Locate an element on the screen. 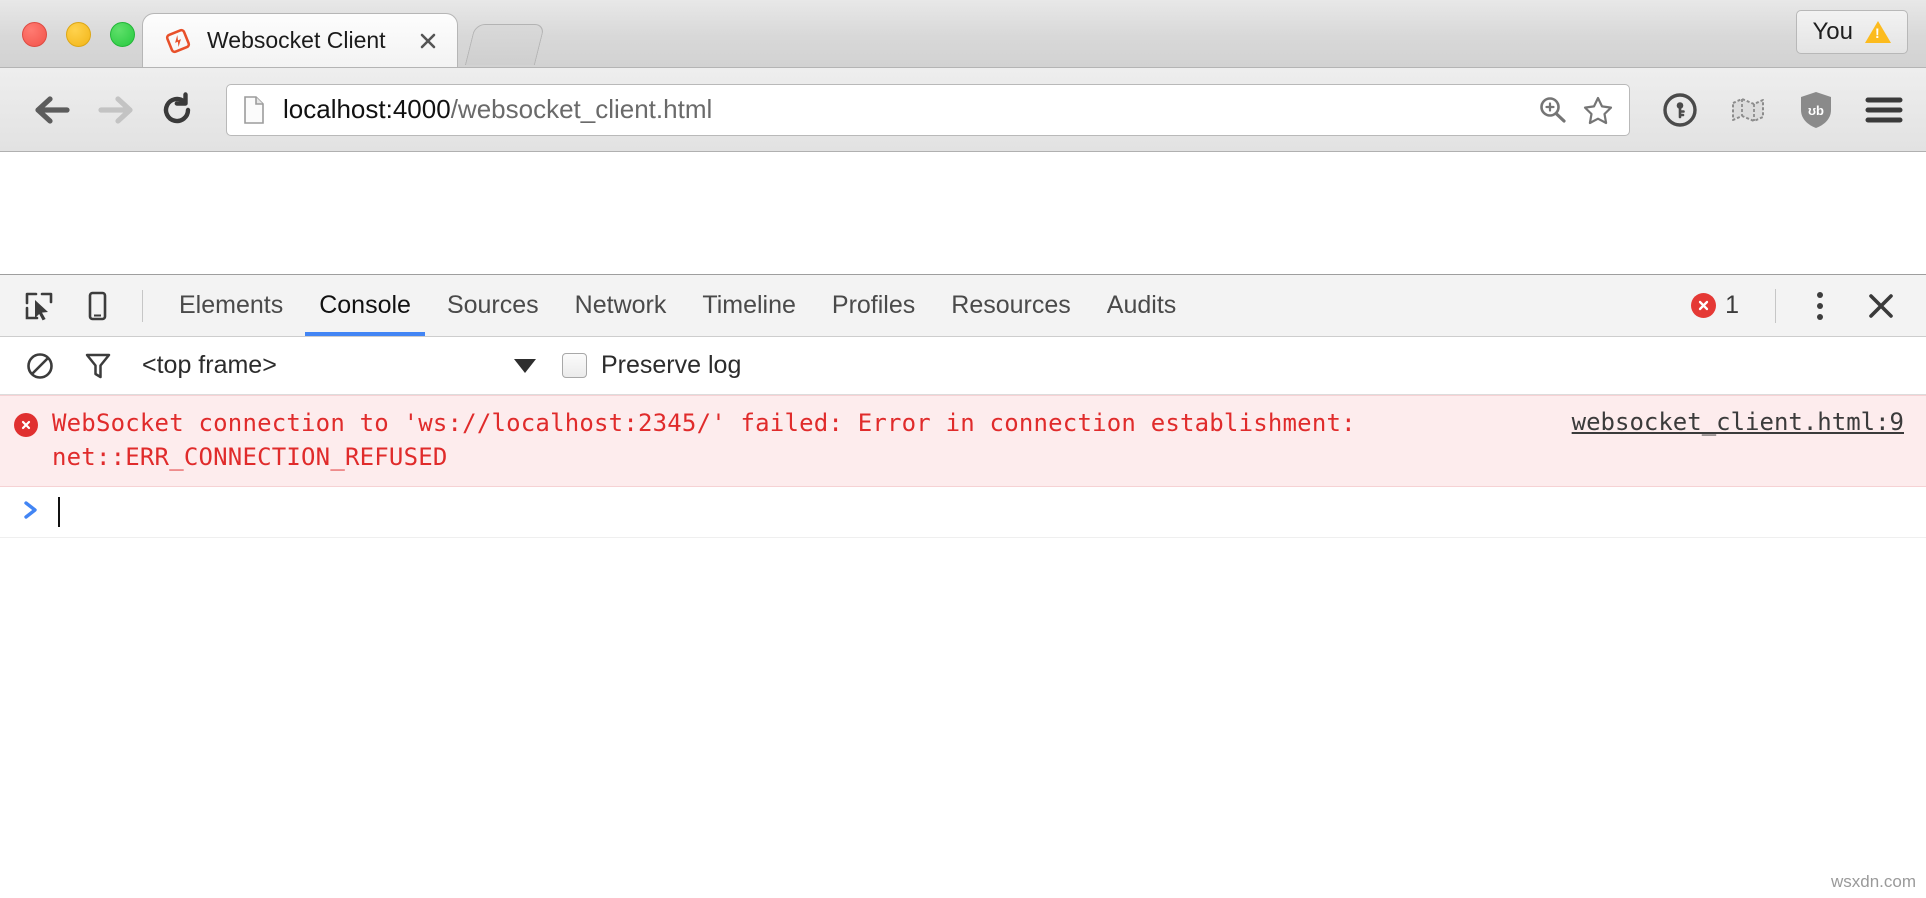  error-count-badge: 1 is located at coordinates (1715, 305).